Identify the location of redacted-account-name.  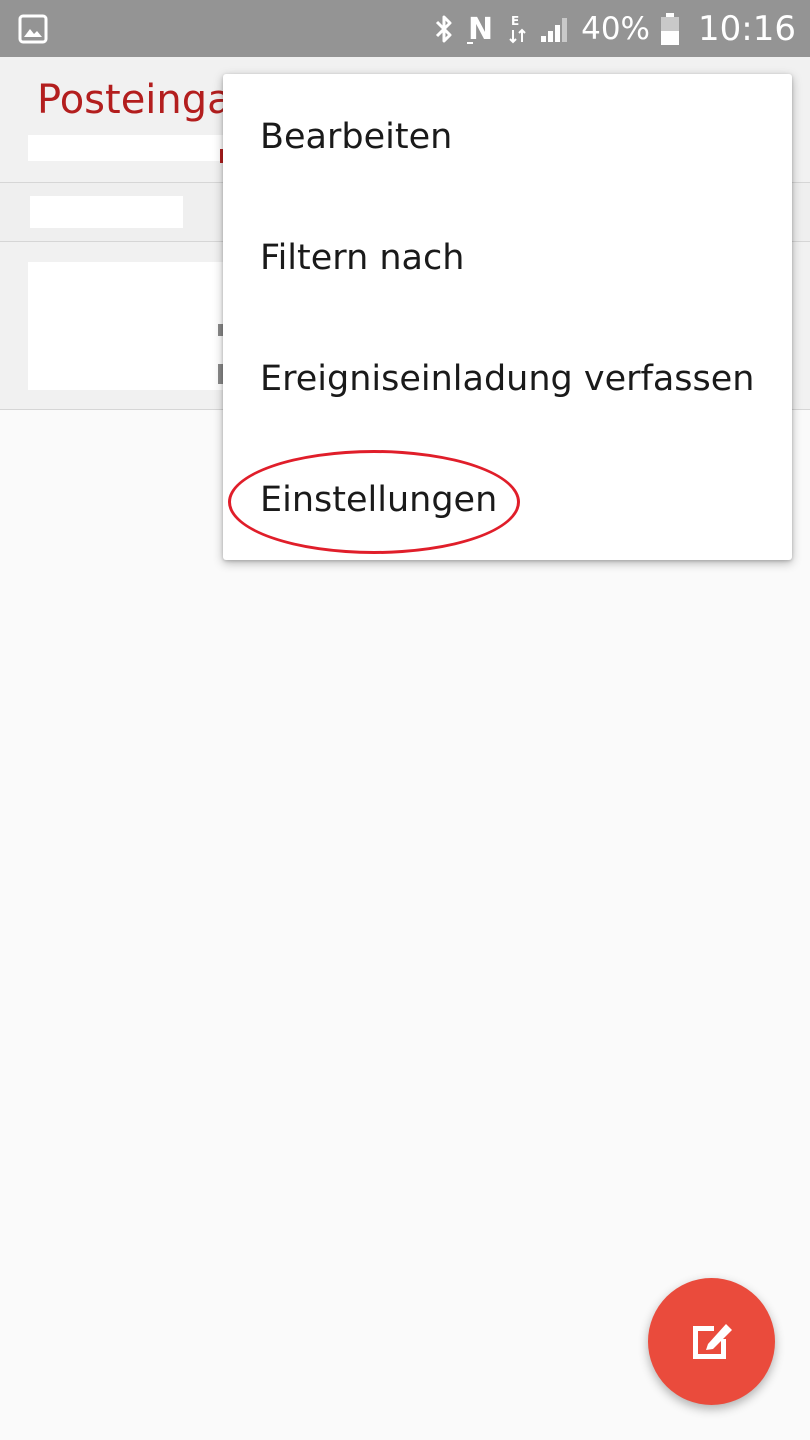
(125, 148).